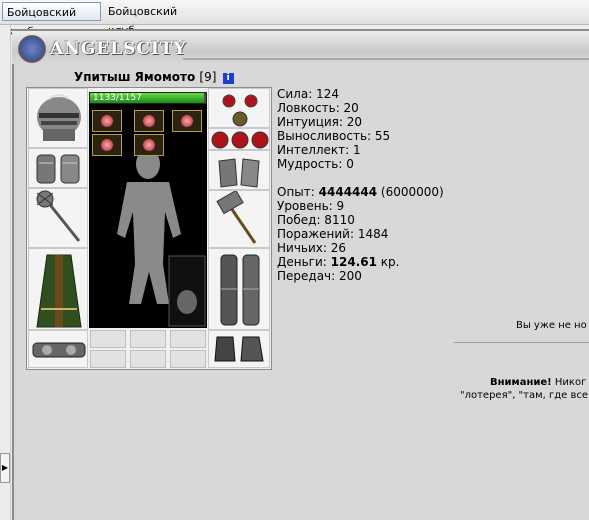 The height and width of the screenshot is (520, 589). I want to click on gloves-slot, so click(239, 170).